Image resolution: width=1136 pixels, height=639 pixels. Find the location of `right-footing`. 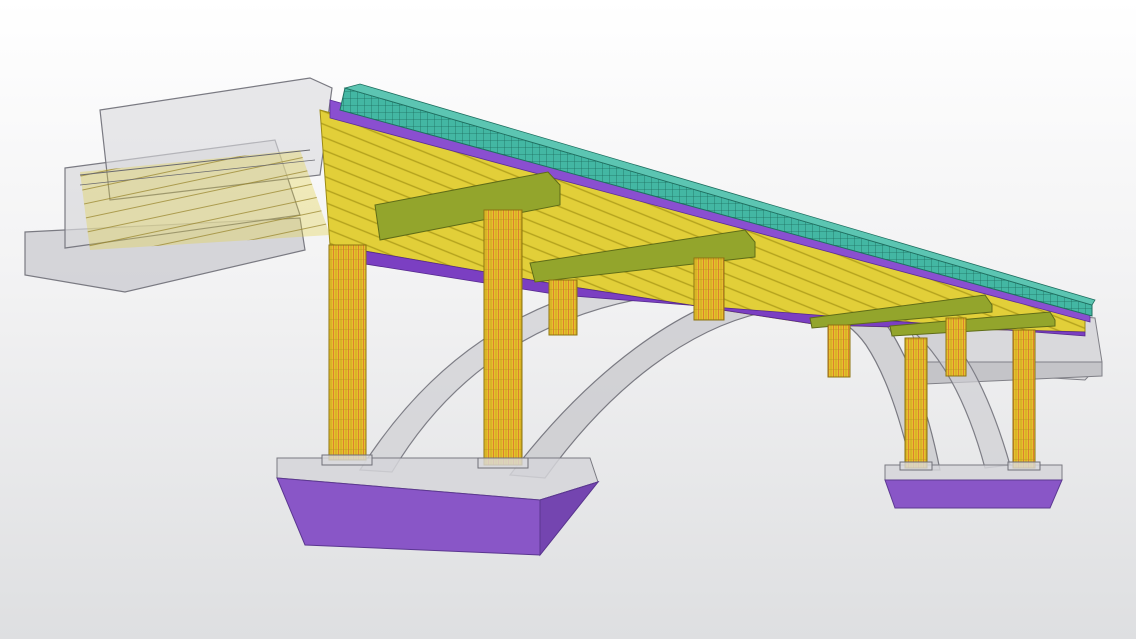

right-footing is located at coordinates (973, 486).